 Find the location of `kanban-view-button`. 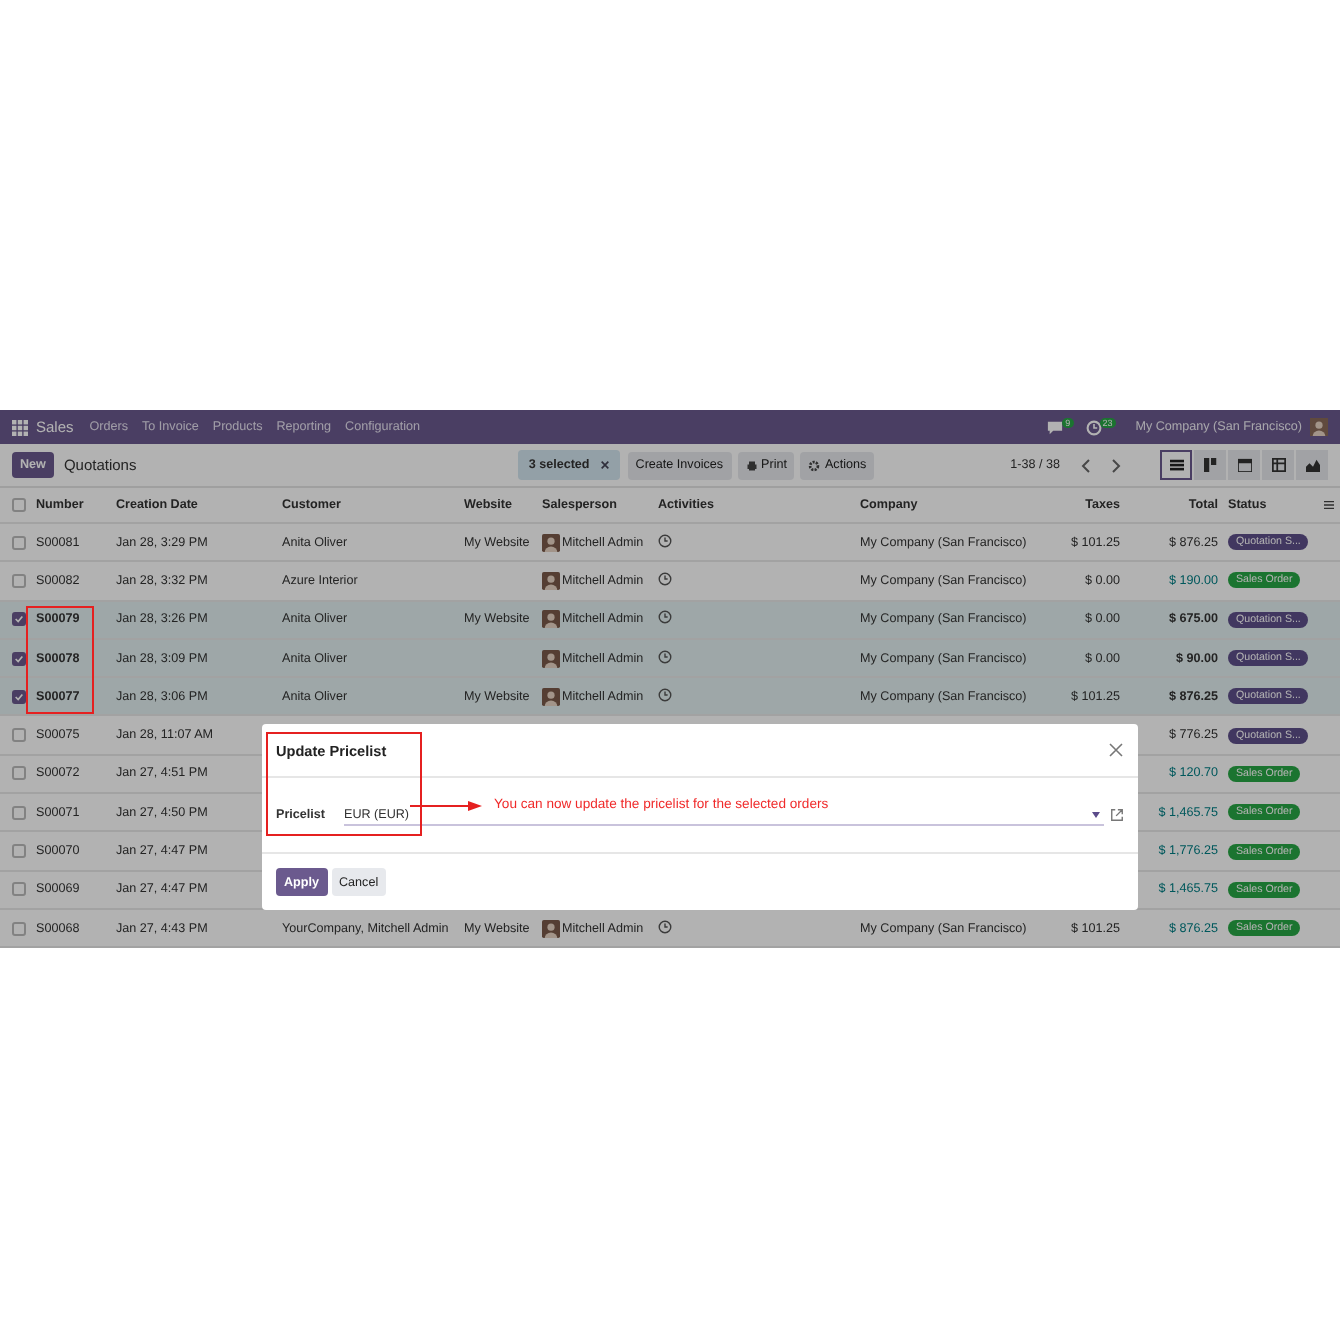

kanban-view-button is located at coordinates (1210, 465).